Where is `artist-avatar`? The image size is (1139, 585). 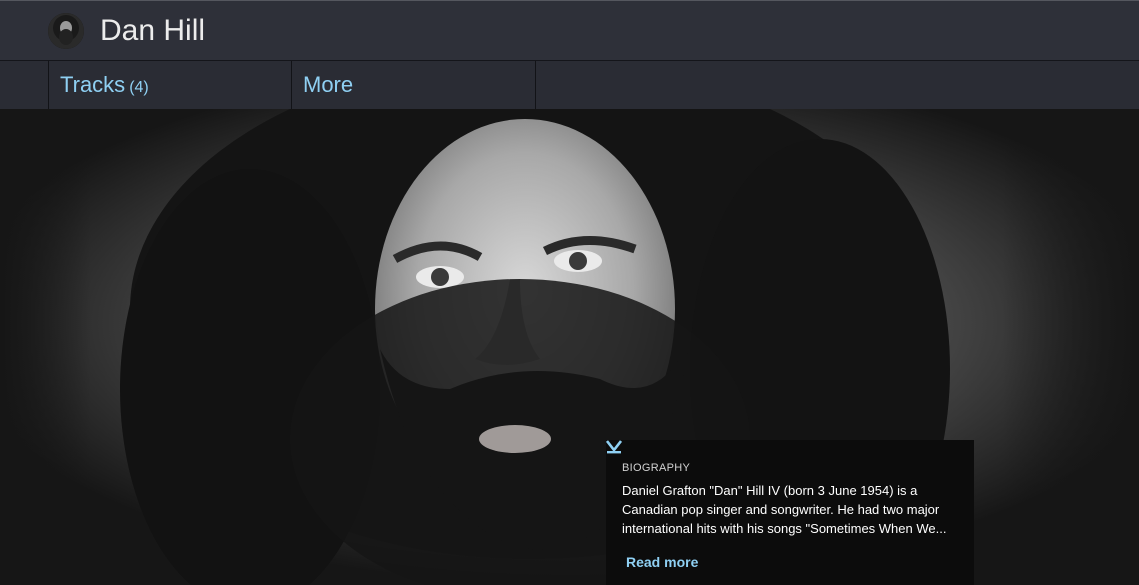
artist-avatar is located at coordinates (66, 31).